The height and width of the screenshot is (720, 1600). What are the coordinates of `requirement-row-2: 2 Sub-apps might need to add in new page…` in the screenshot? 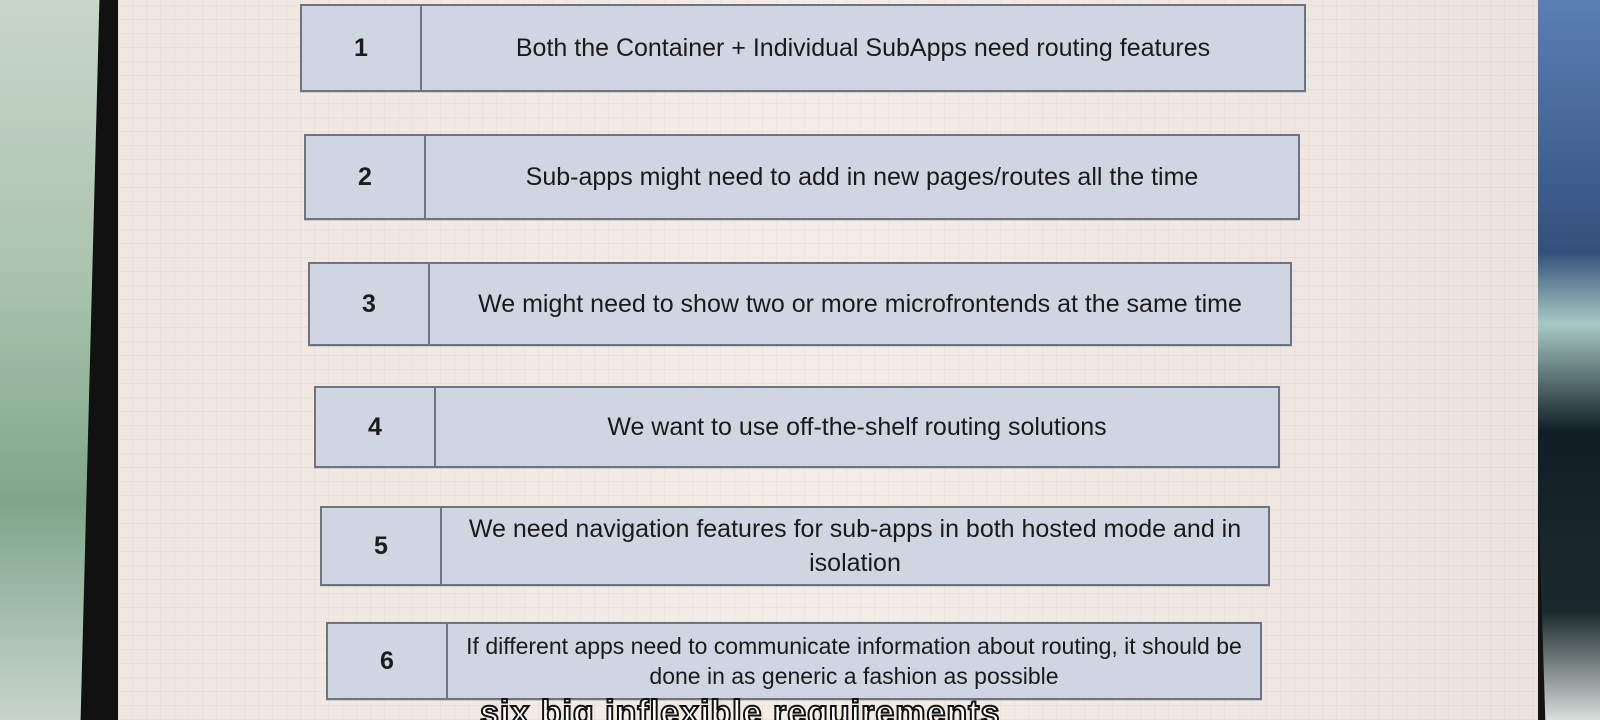 It's located at (802, 177).